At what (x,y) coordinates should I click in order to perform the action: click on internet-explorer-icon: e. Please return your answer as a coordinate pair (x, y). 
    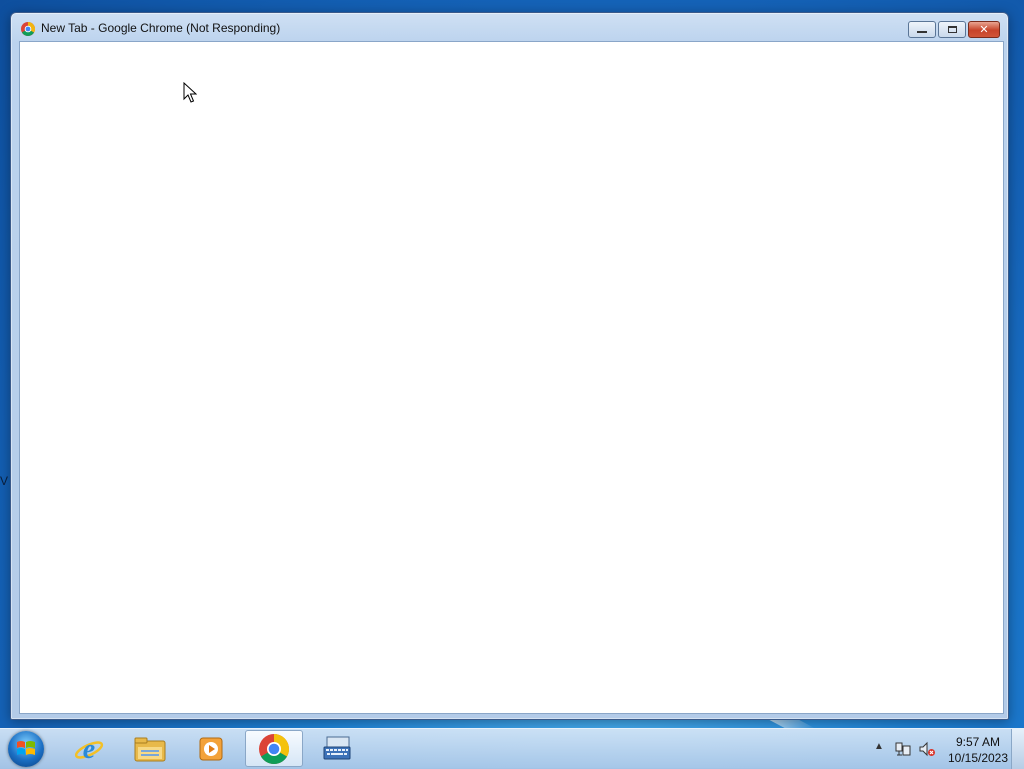
    Looking at the image, I should click on (89, 749).